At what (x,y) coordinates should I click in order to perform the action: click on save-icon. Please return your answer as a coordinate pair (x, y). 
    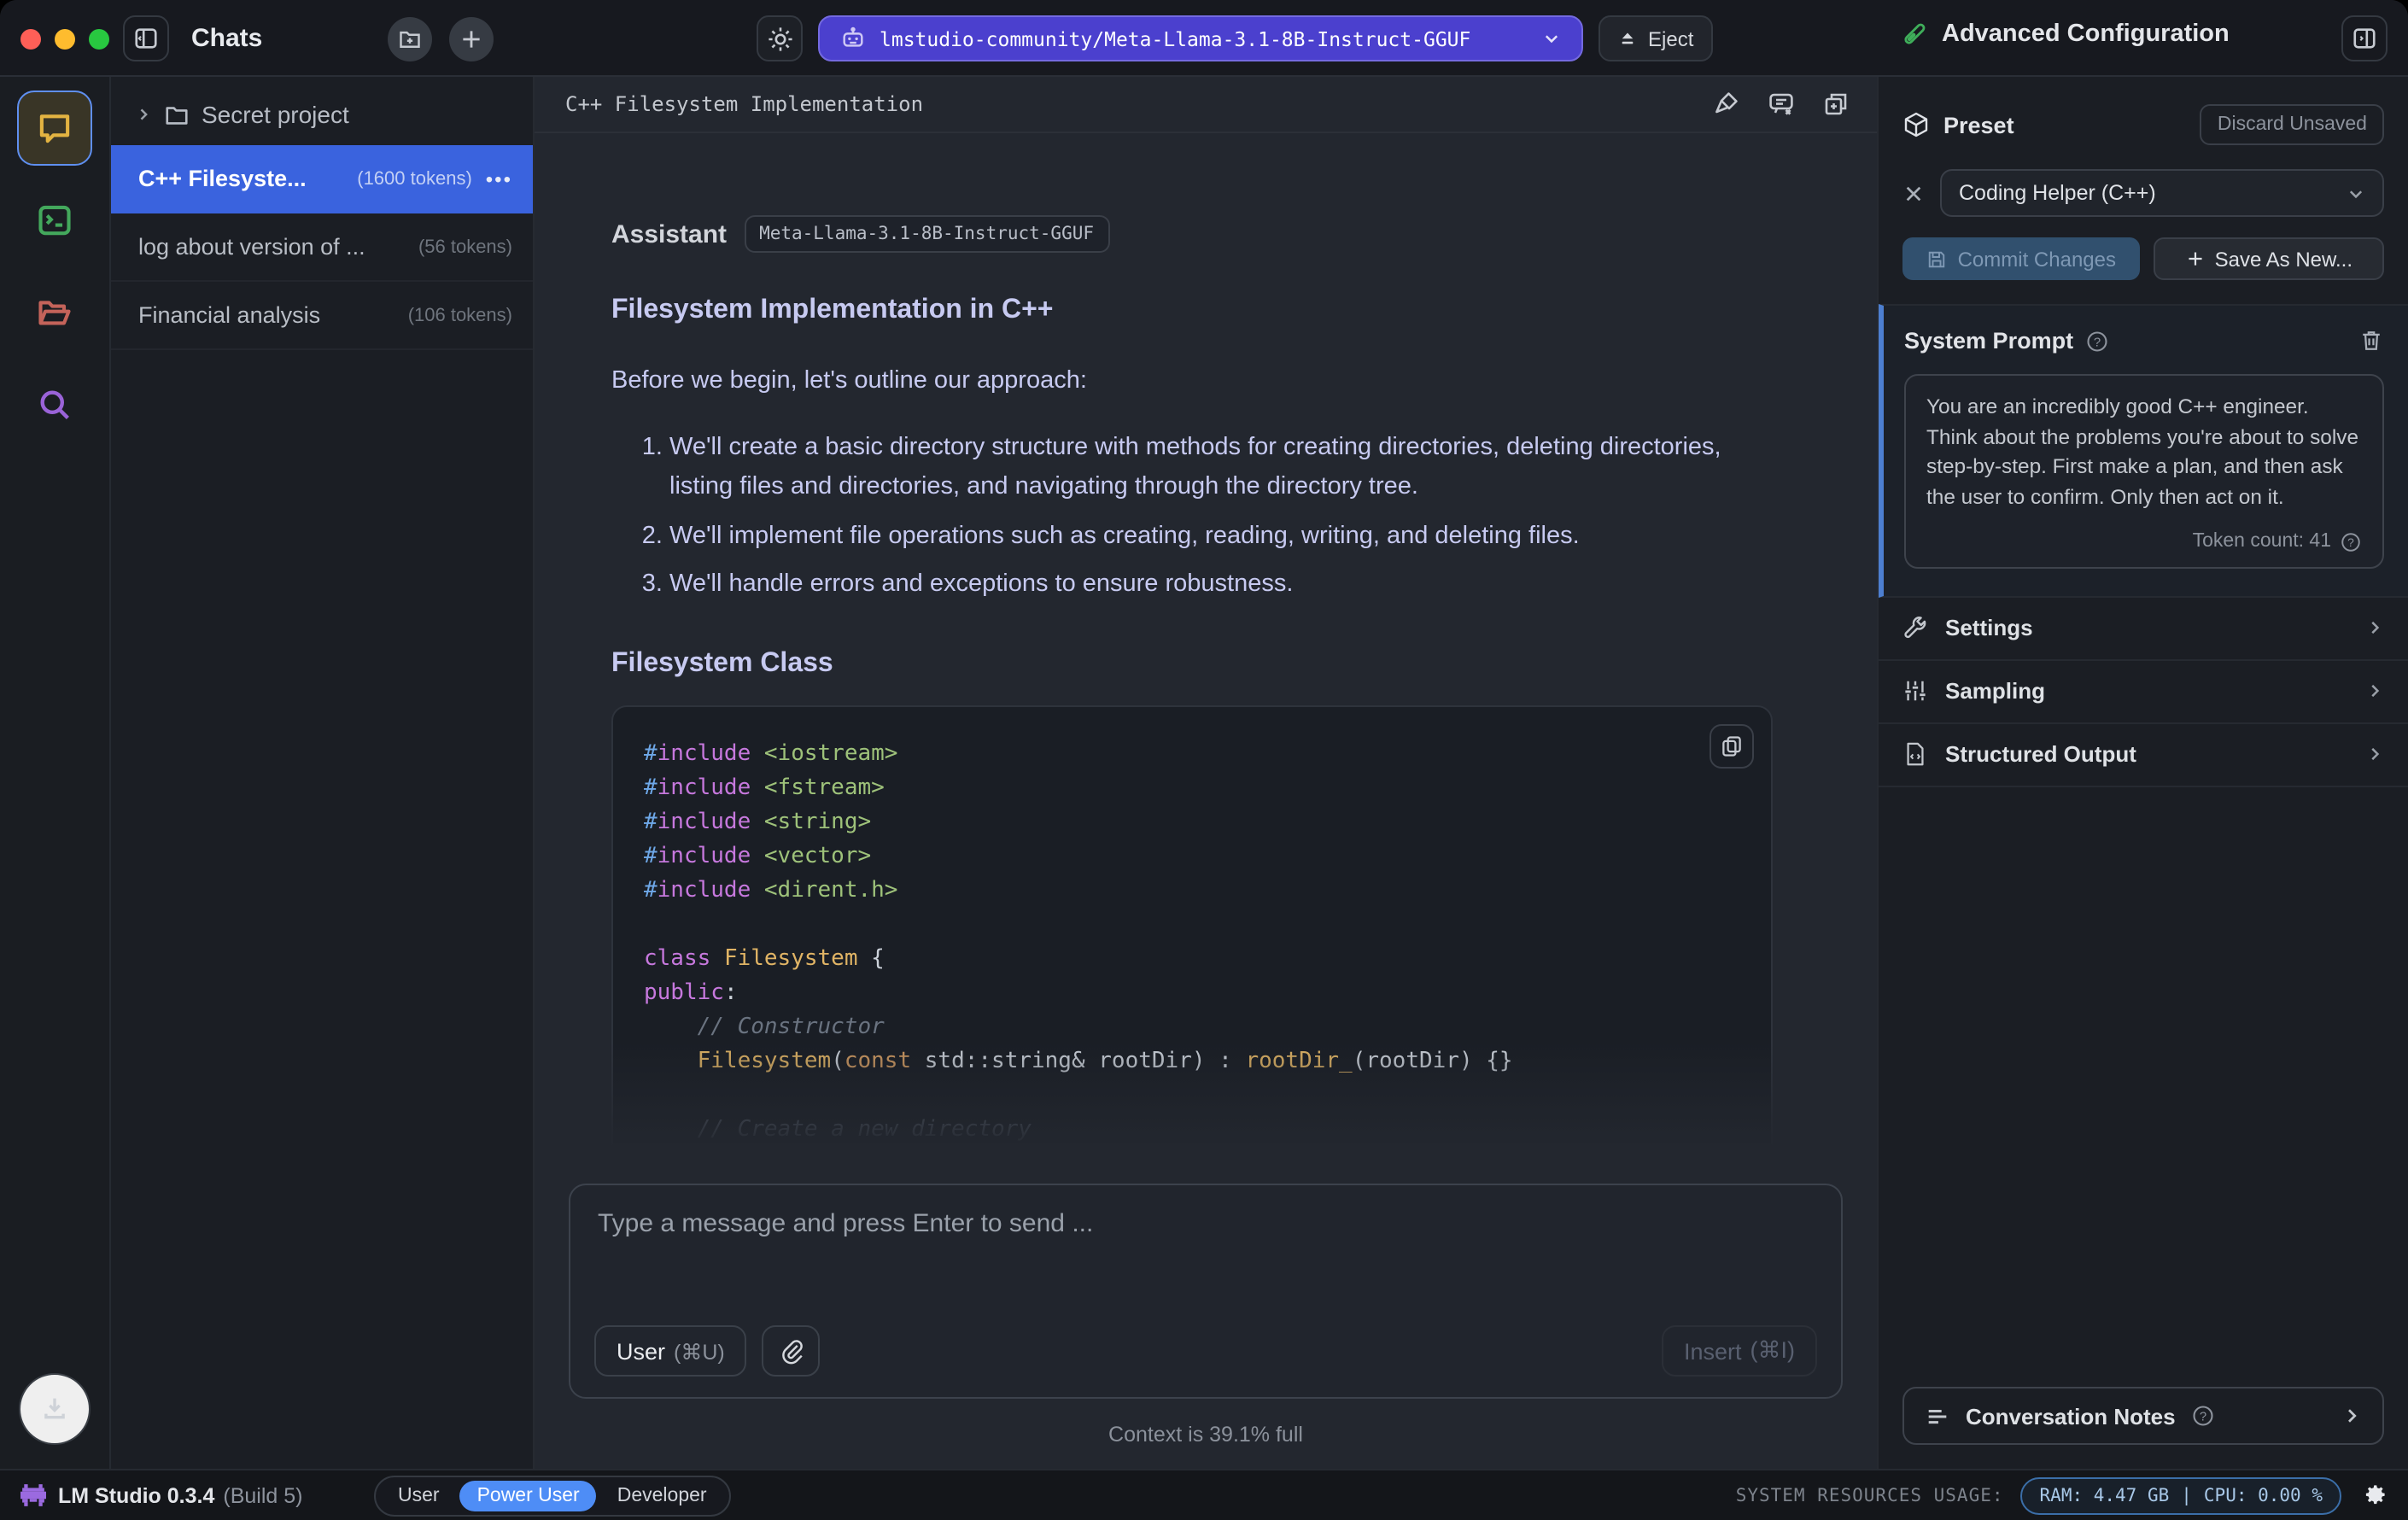
    Looking at the image, I should click on (1937, 258).